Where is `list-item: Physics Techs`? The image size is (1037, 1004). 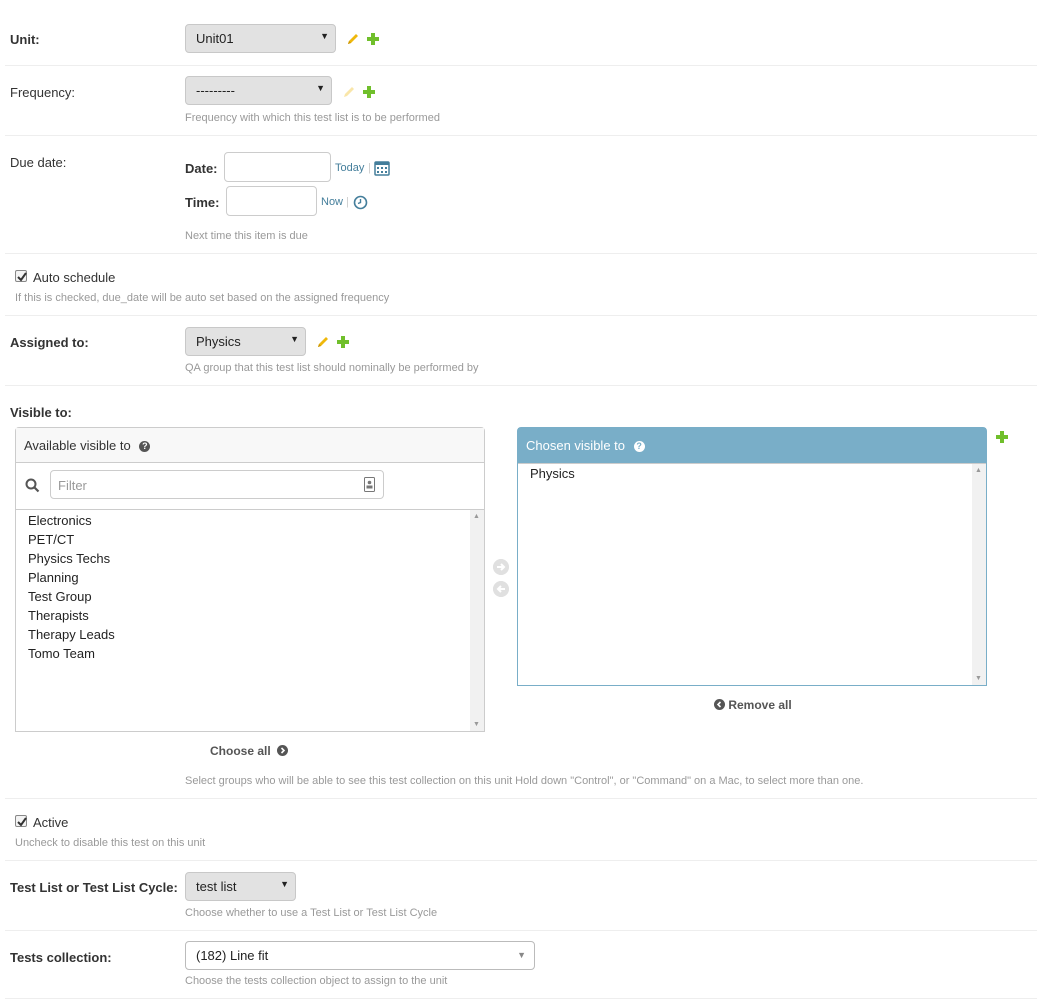 list-item: Physics Techs is located at coordinates (69, 558).